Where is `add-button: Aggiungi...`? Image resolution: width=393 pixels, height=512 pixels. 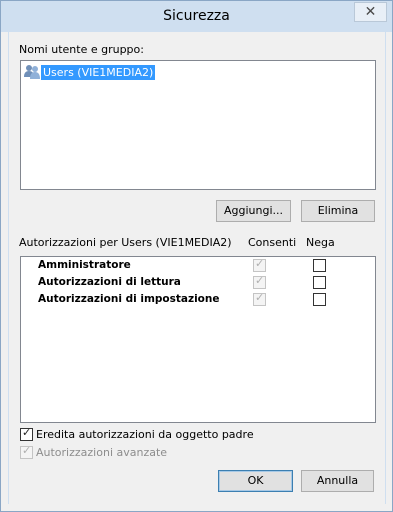
add-button: Aggiungi... is located at coordinates (253, 211).